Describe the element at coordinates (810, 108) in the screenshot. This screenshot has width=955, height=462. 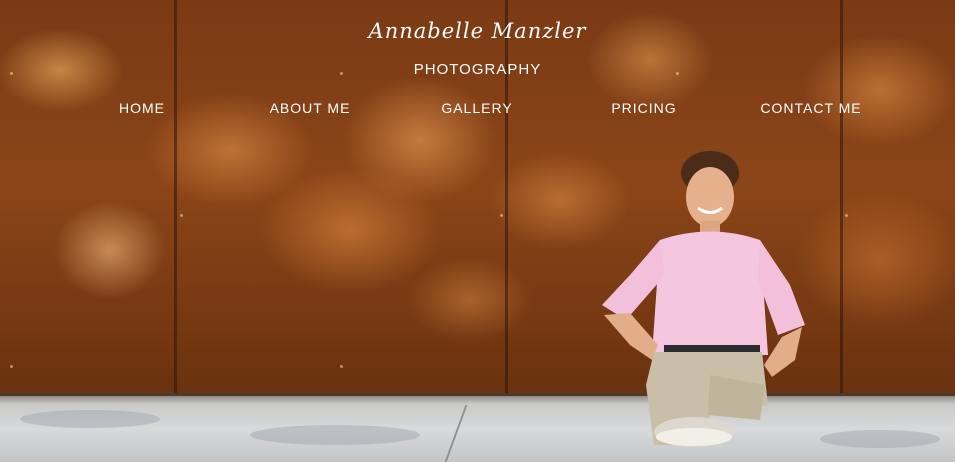
I see `nav-contact-me: CONTACT ME` at that location.